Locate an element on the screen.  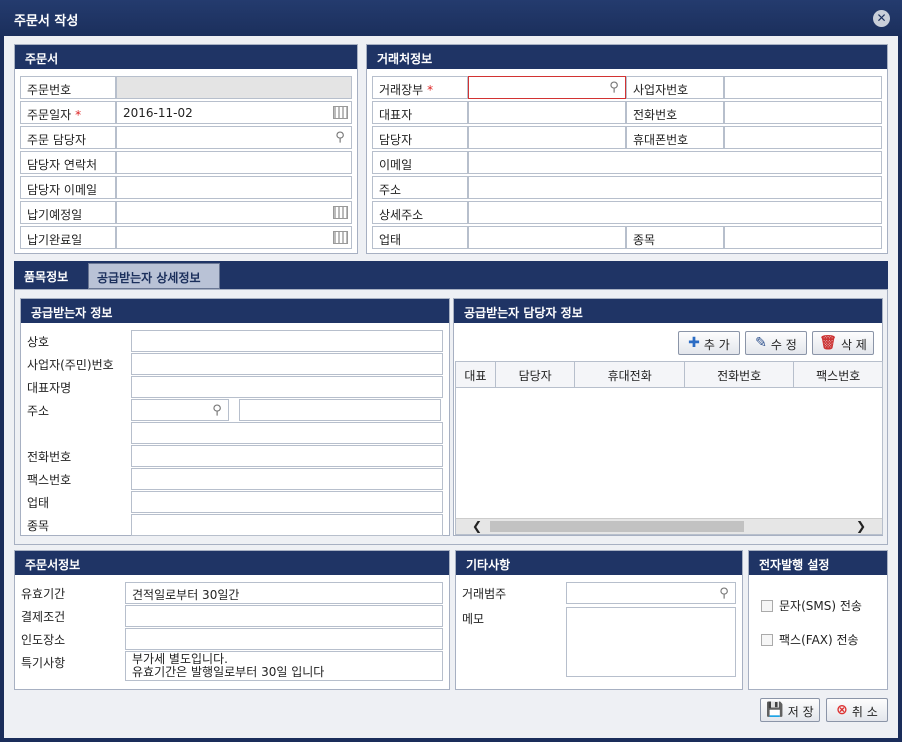
save-button: 💾 저 장 is located at coordinates (790, 710).